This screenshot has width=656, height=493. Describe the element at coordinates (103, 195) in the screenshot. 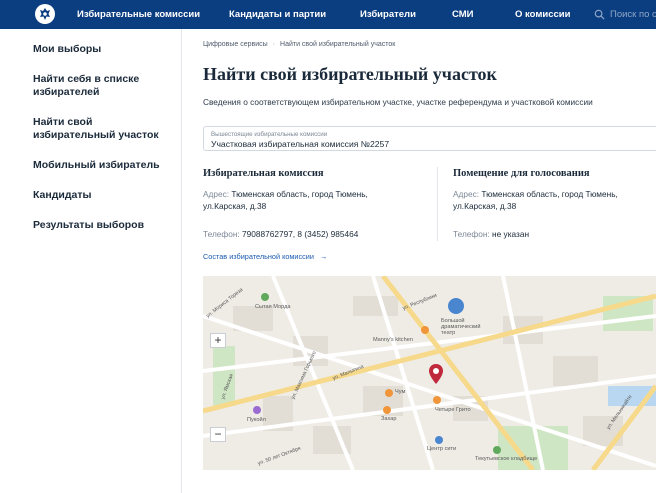

I see `sidebar-item-candidates: Кандидаты` at that location.